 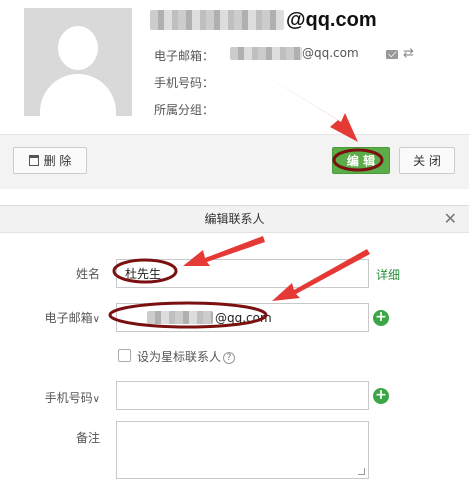 What do you see at coordinates (331, 19) in the screenshot?
I see `contact-name-suffix: @qq.com` at bounding box center [331, 19].